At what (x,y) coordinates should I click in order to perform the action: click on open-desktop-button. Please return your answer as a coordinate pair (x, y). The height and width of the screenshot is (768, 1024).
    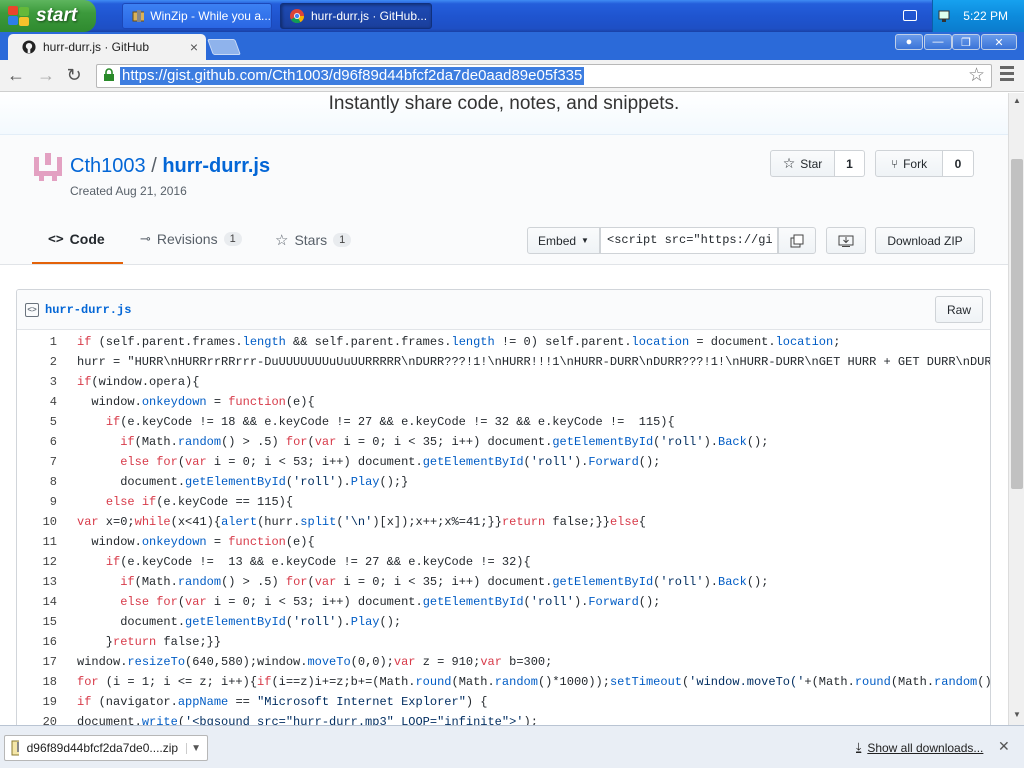
    Looking at the image, I should click on (846, 240).